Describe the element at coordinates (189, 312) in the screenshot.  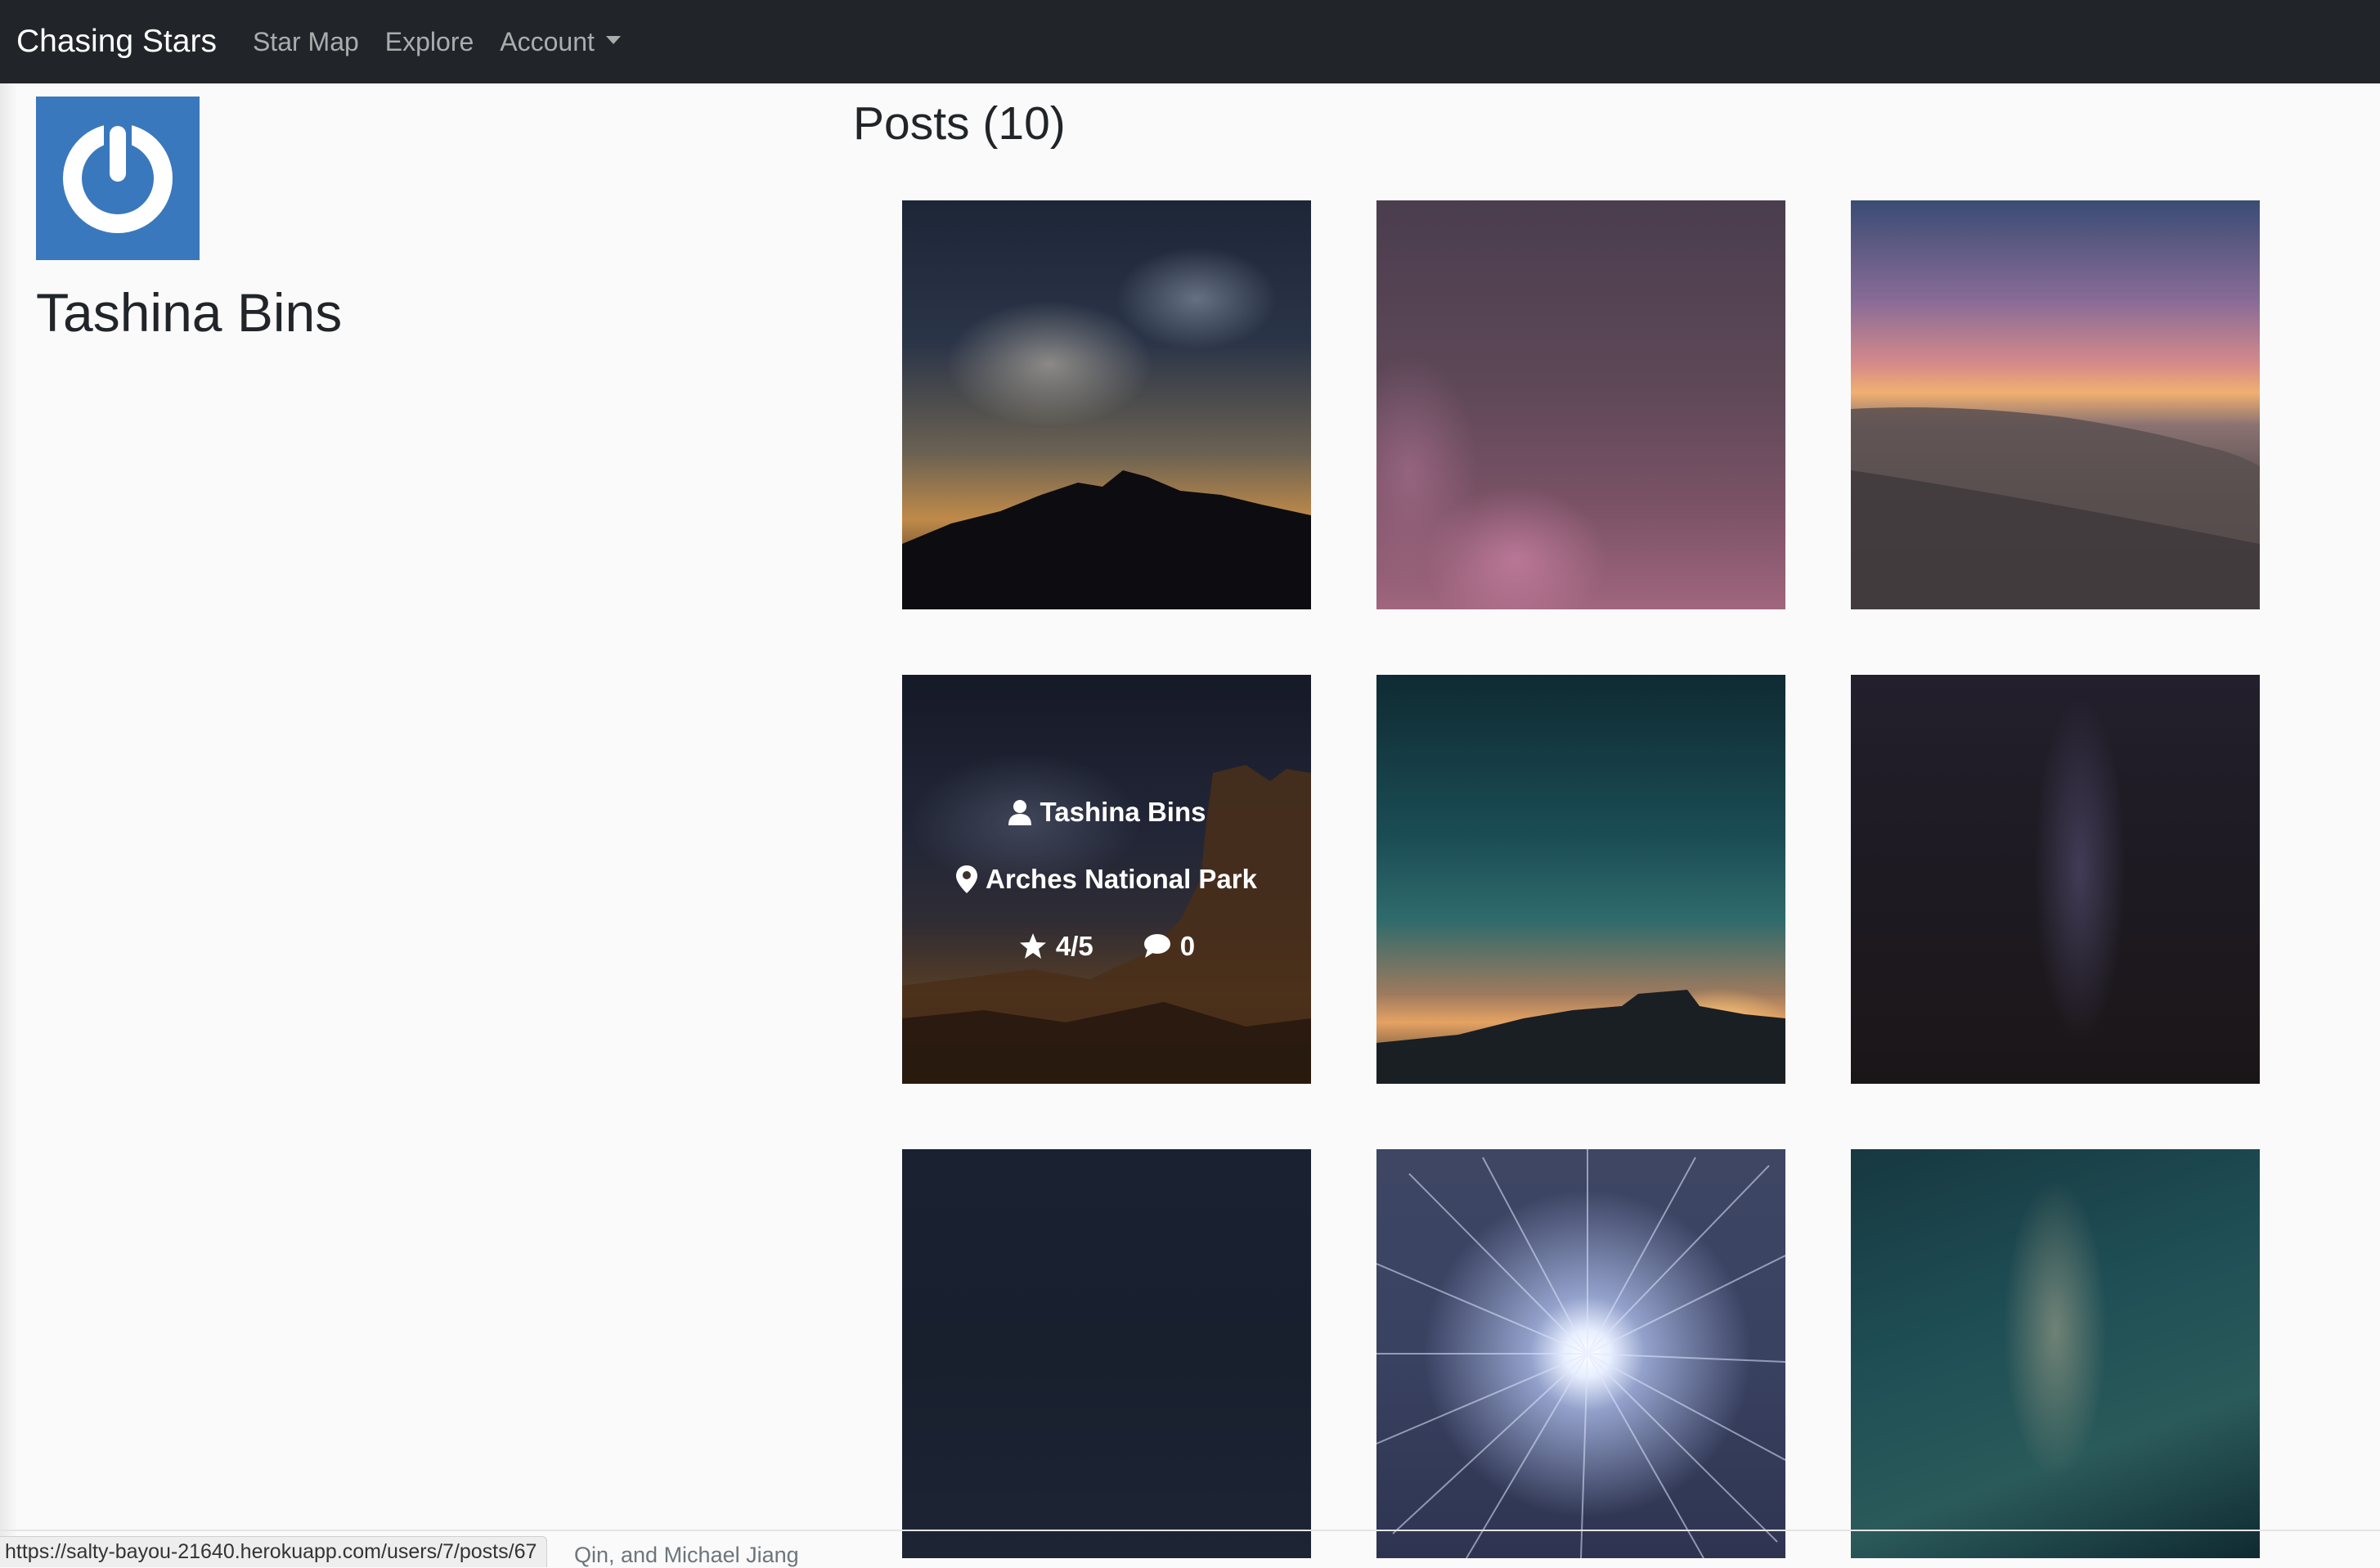
I see `profile-name: Tashina Bins` at that location.